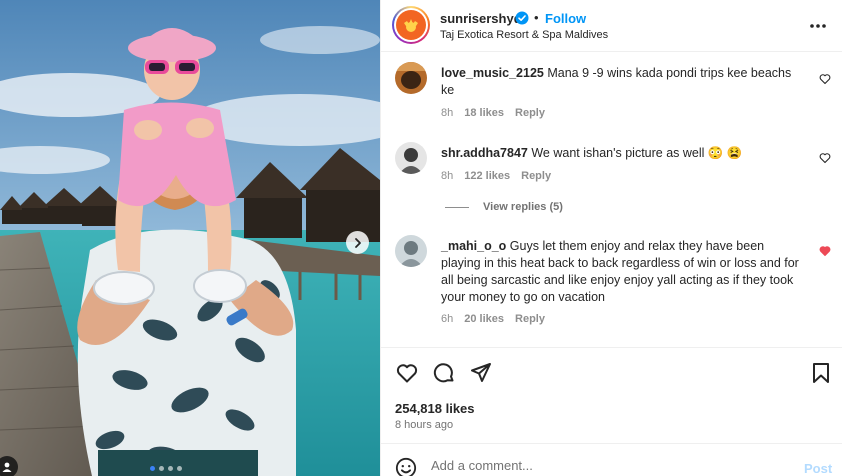  I want to click on follow-button: Follow, so click(565, 18).